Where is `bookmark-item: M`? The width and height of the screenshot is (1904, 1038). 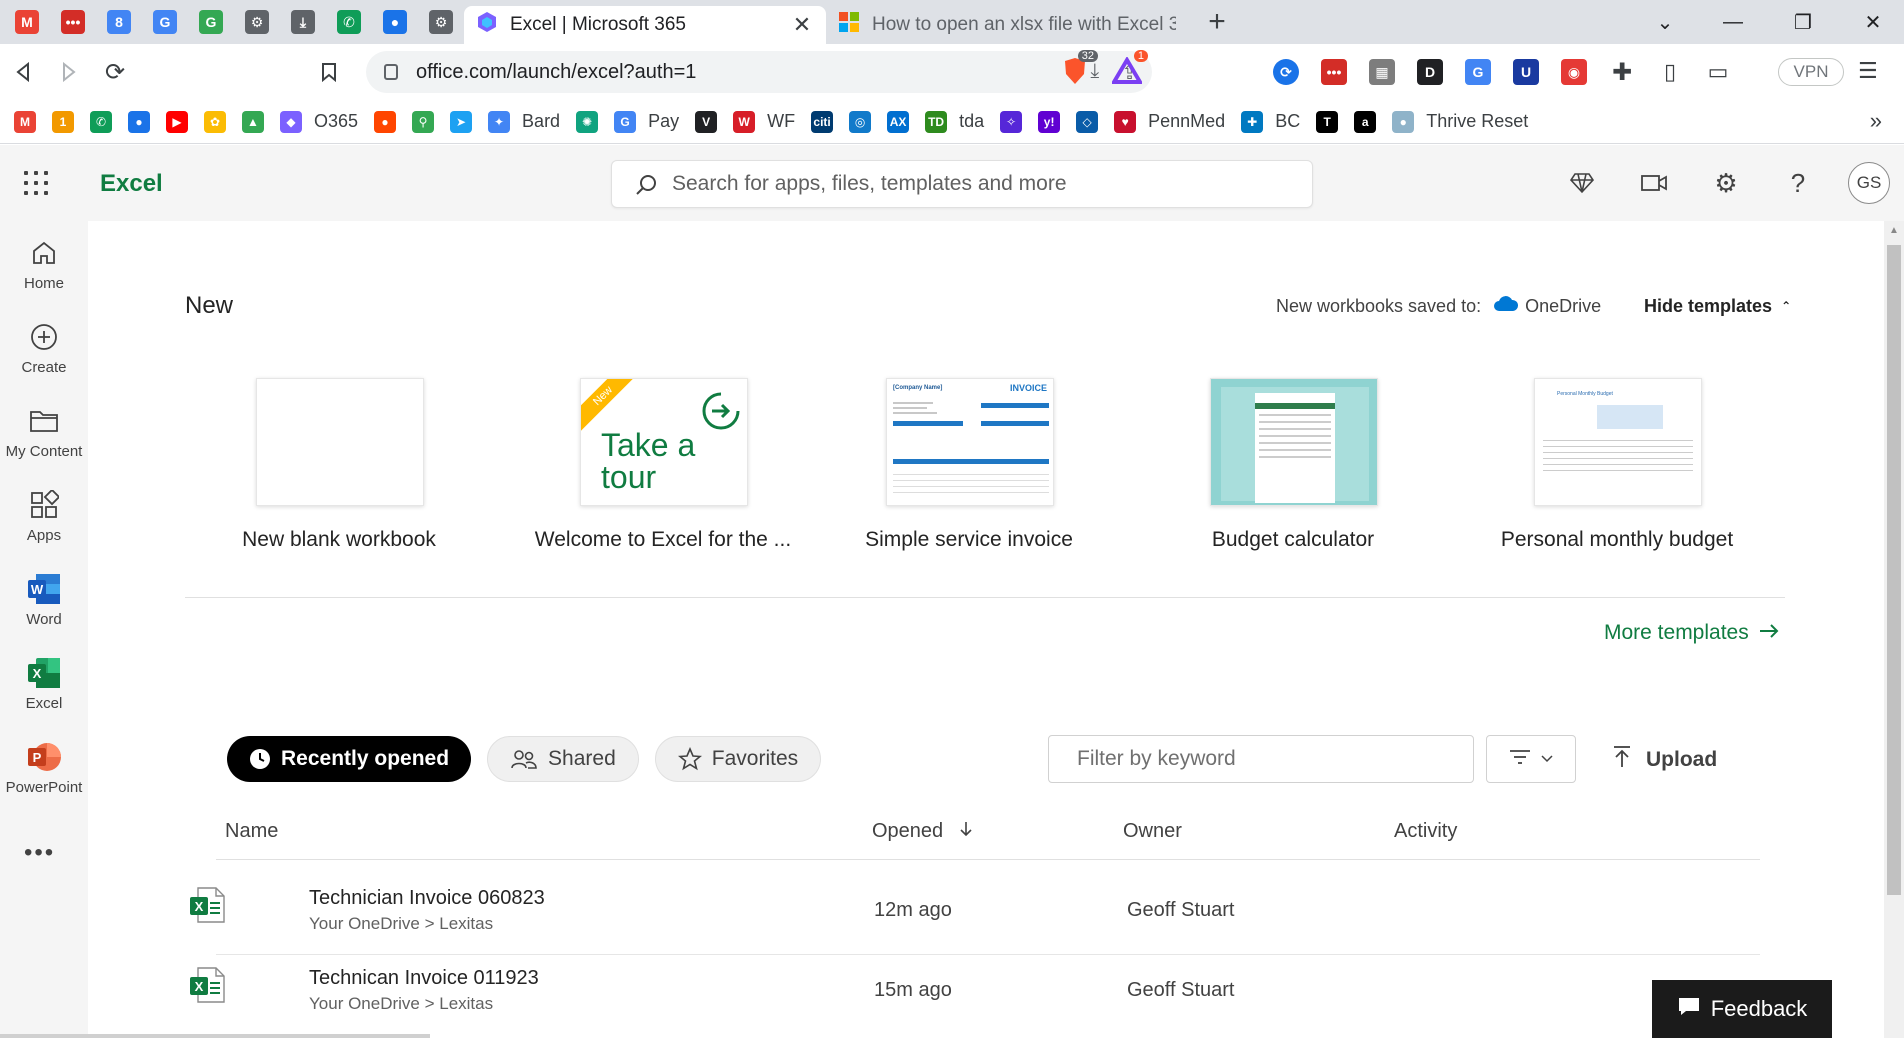
bookmark-item: M is located at coordinates (25, 122).